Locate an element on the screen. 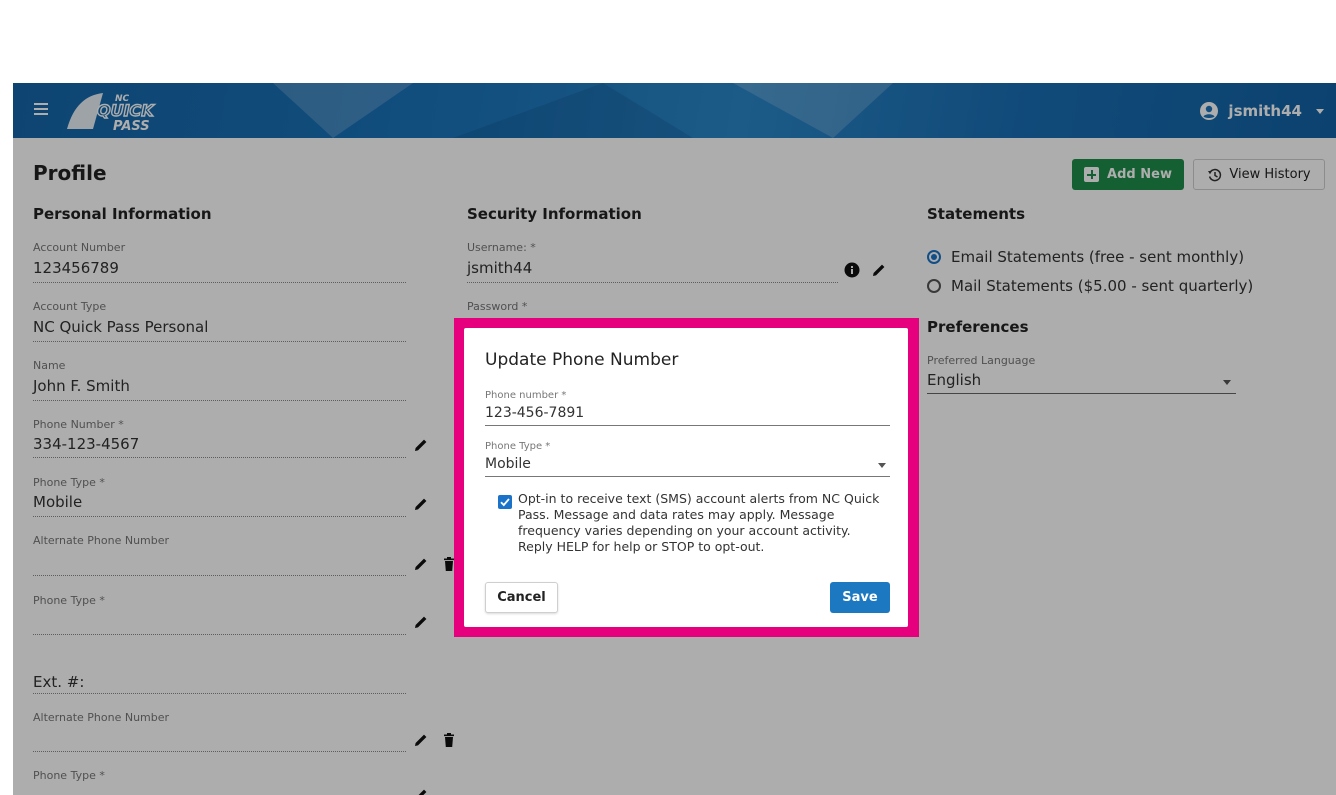  phone-number-input: 123-456-7891 is located at coordinates (534, 413).